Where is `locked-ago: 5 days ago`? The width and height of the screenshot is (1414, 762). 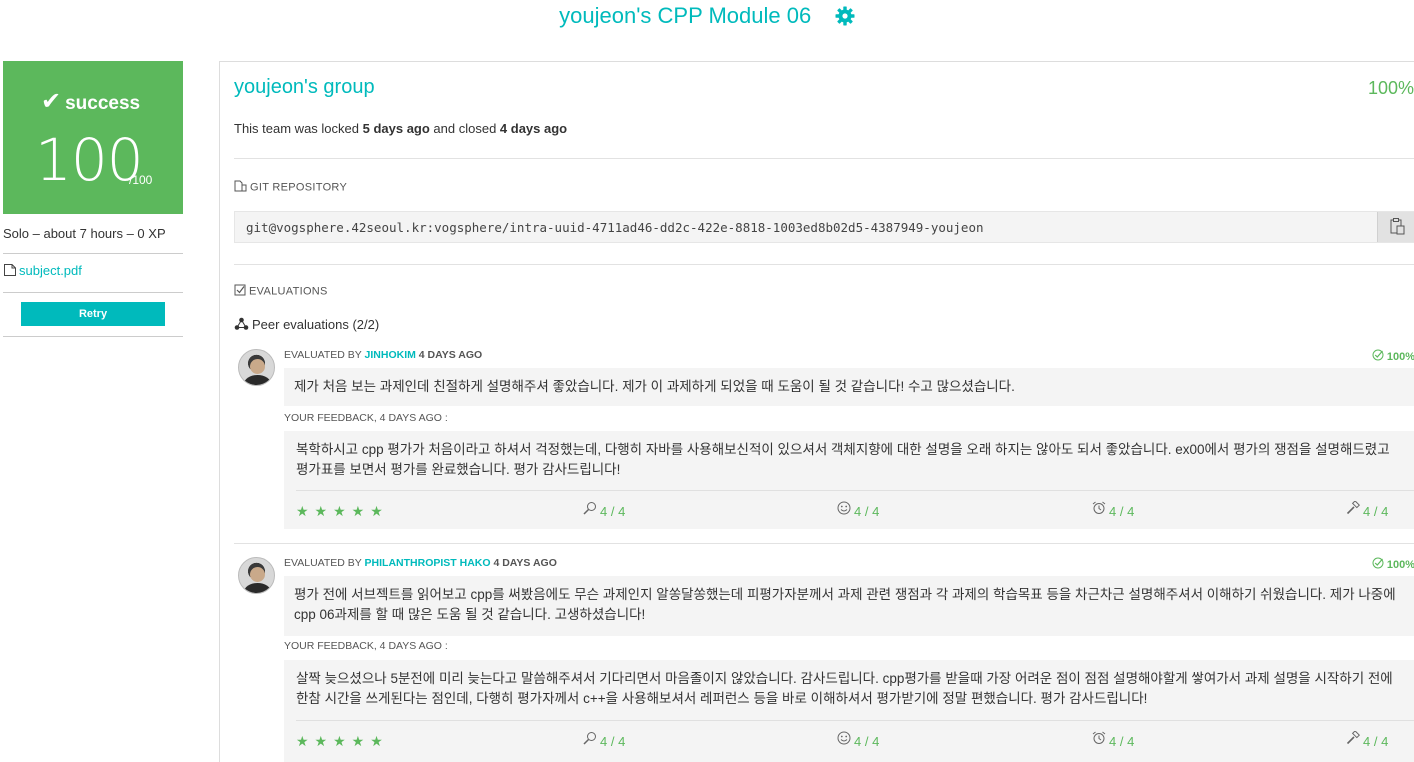 locked-ago: 5 days ago is located at coordinates (396, 128).